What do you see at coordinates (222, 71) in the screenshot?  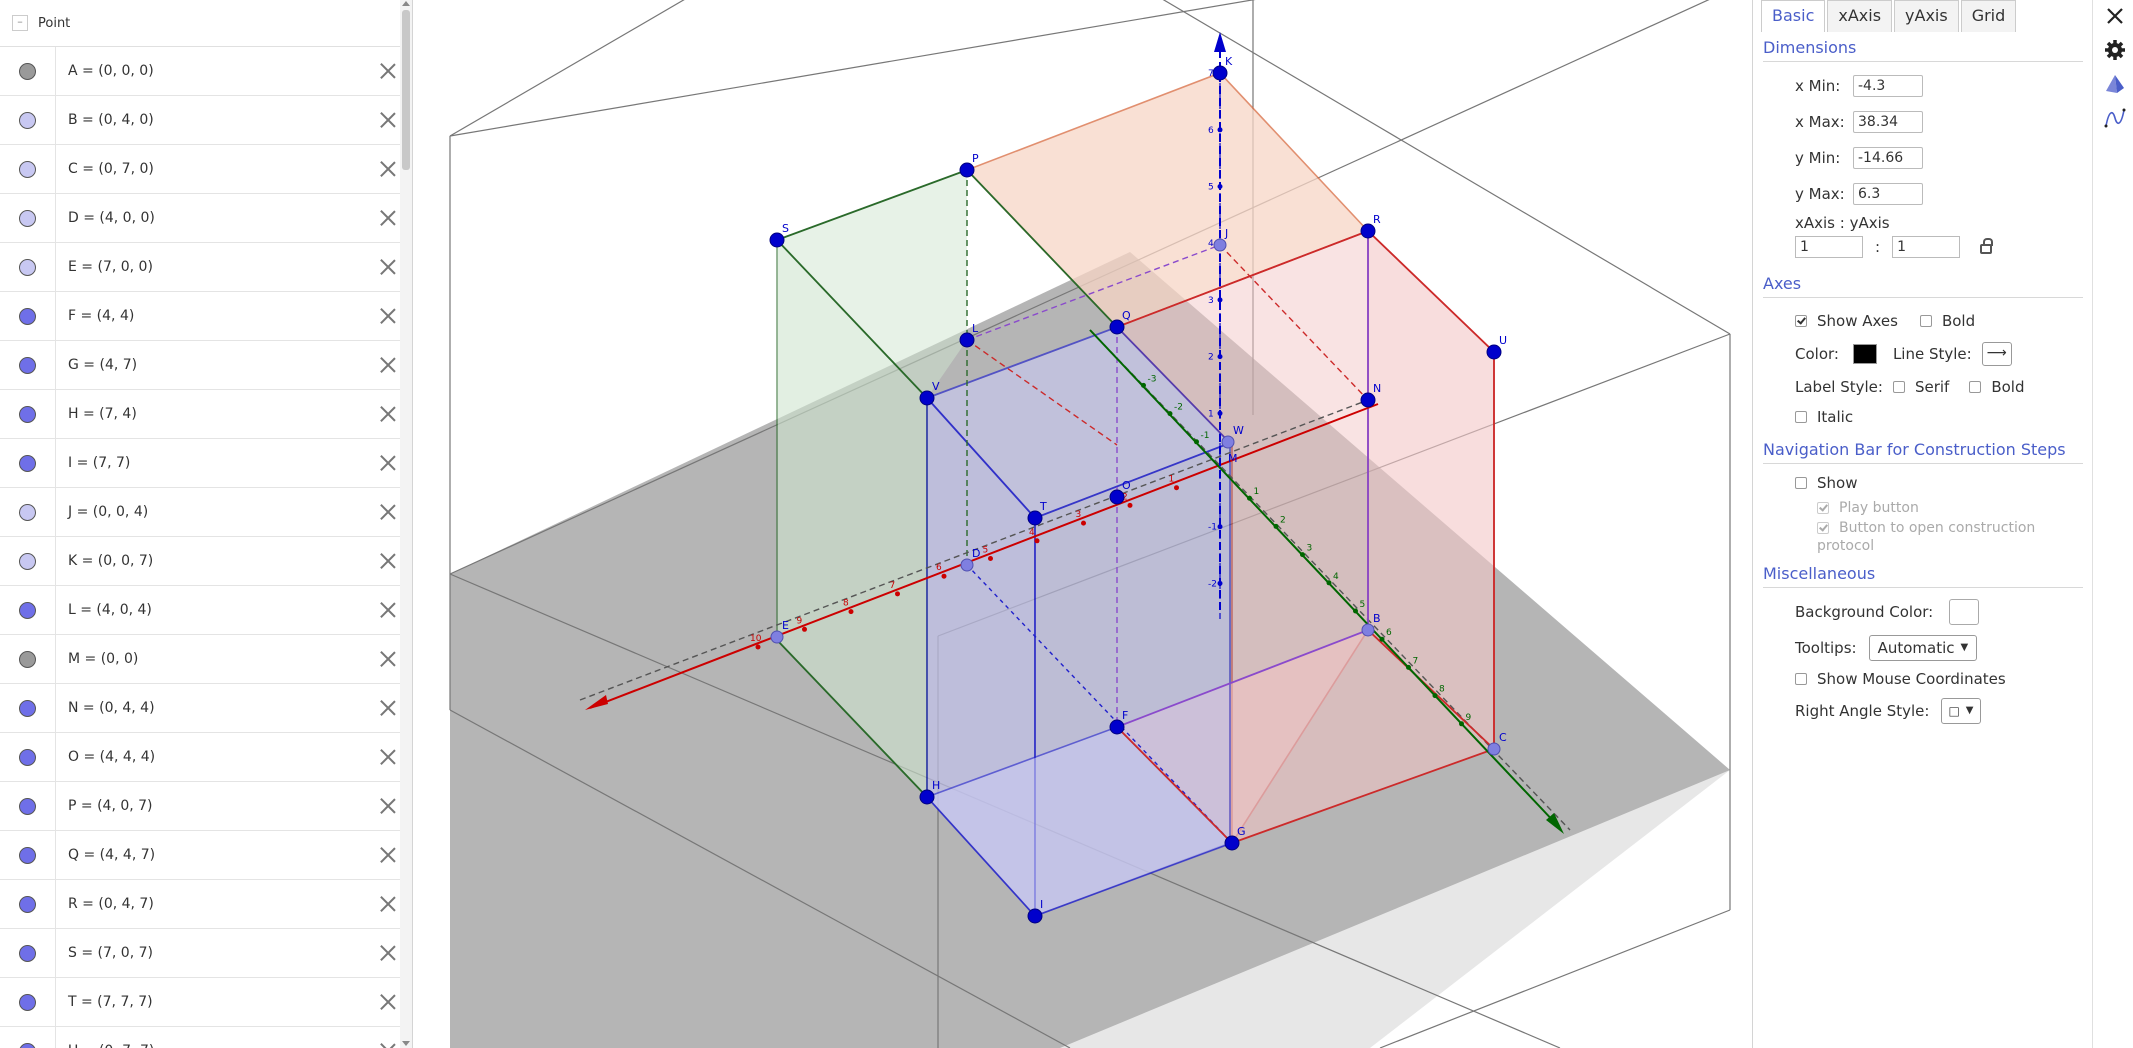 I see `algebra-expression: A = (0, 0, 0)` at bounding box center [222, 71].